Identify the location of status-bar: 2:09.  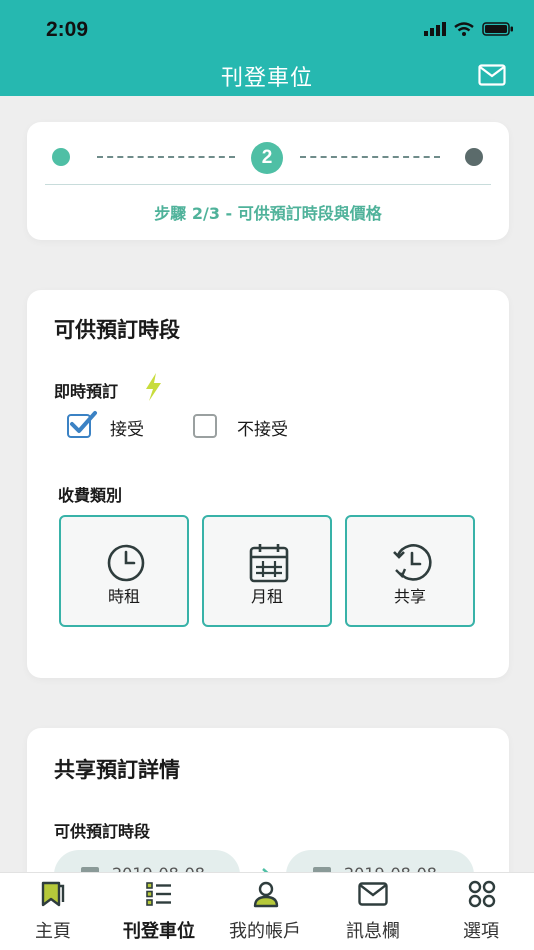
(267, 28).